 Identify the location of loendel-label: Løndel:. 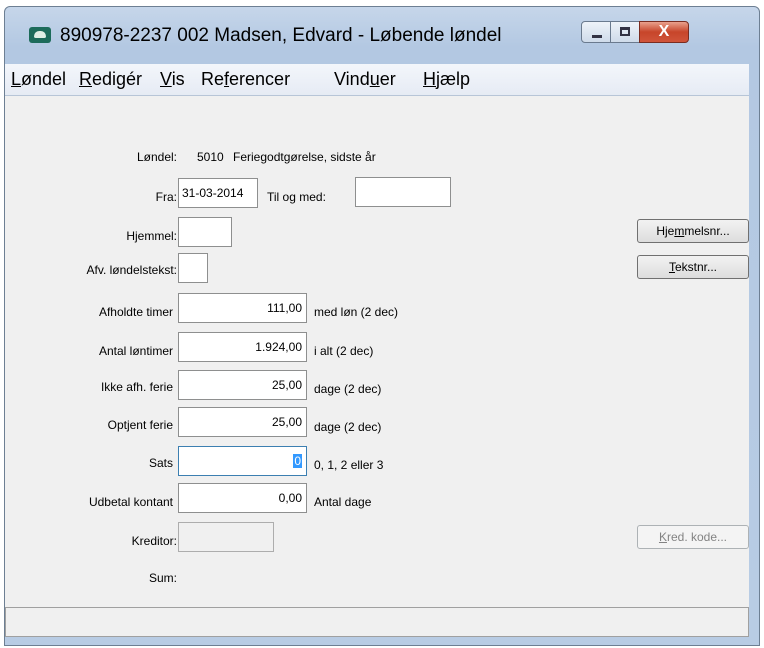
(156, 157).